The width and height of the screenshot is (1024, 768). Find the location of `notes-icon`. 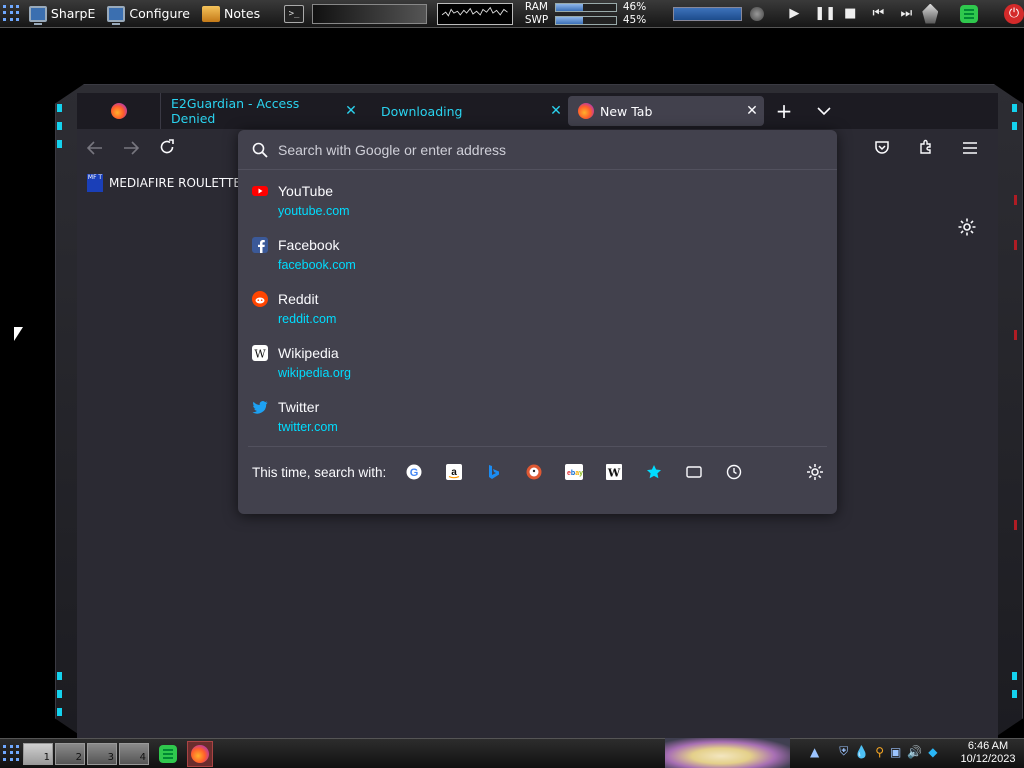

notes-icon is located at coordinates (210, 13).